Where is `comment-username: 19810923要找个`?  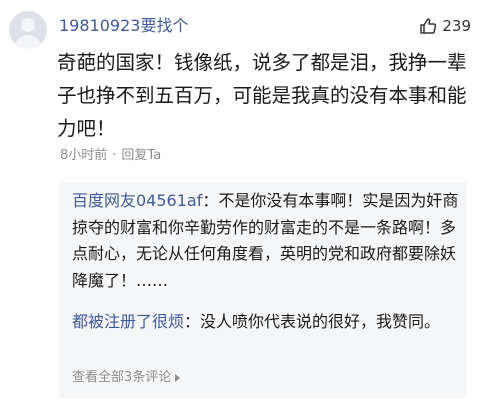 comment-username: 19810923要找个 is located at coordinates (123, 26).